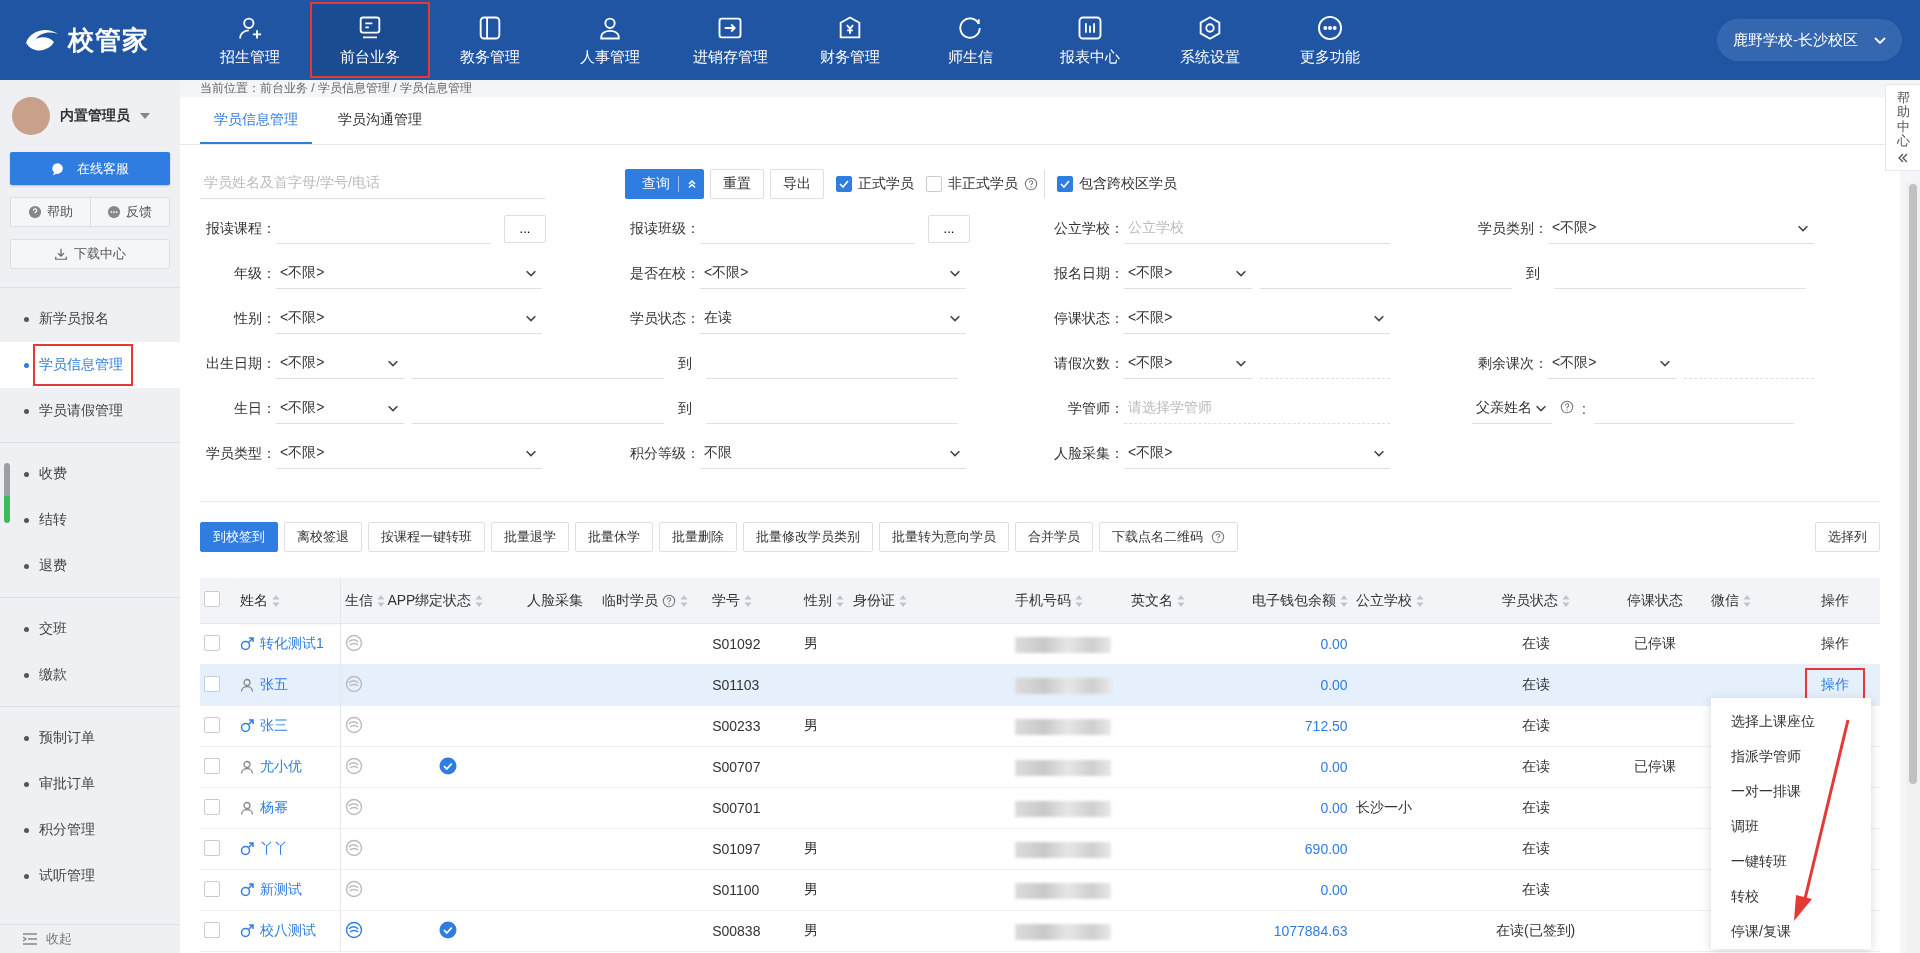  I want to click on toolbar-button: 批量转为意向学员, so click(944, 537).